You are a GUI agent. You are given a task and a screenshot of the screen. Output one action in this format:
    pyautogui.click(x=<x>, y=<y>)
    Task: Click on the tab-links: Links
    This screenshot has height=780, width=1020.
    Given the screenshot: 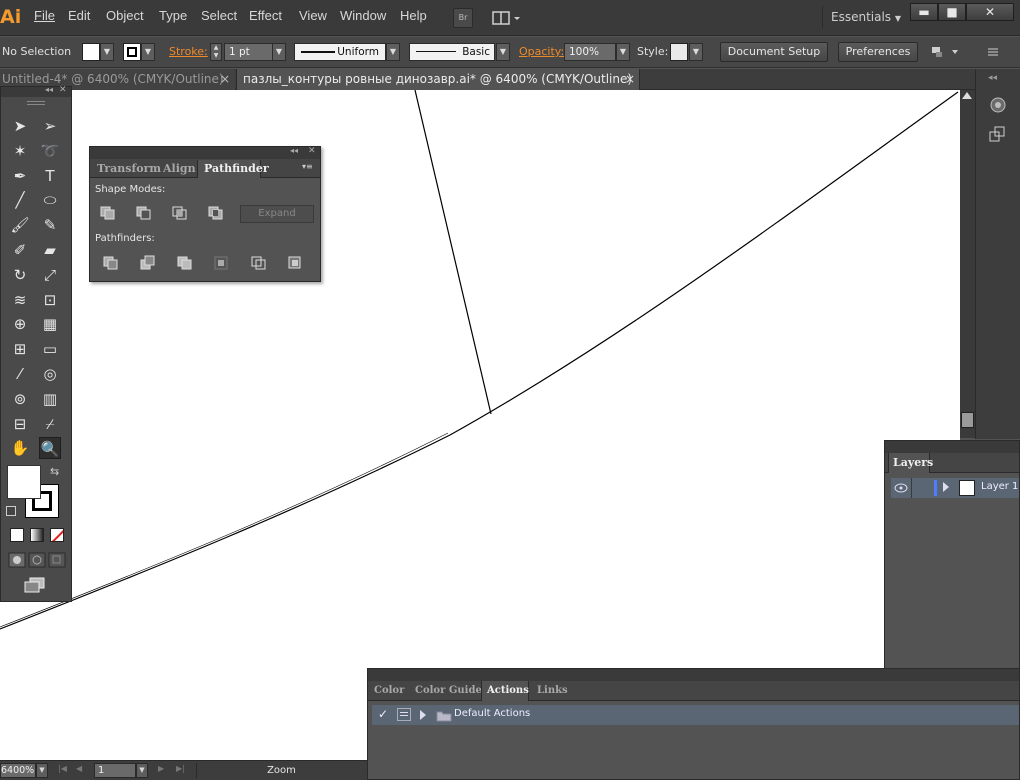 What is the action you would take?
    pyautogui.click(x=552, y=691)
    